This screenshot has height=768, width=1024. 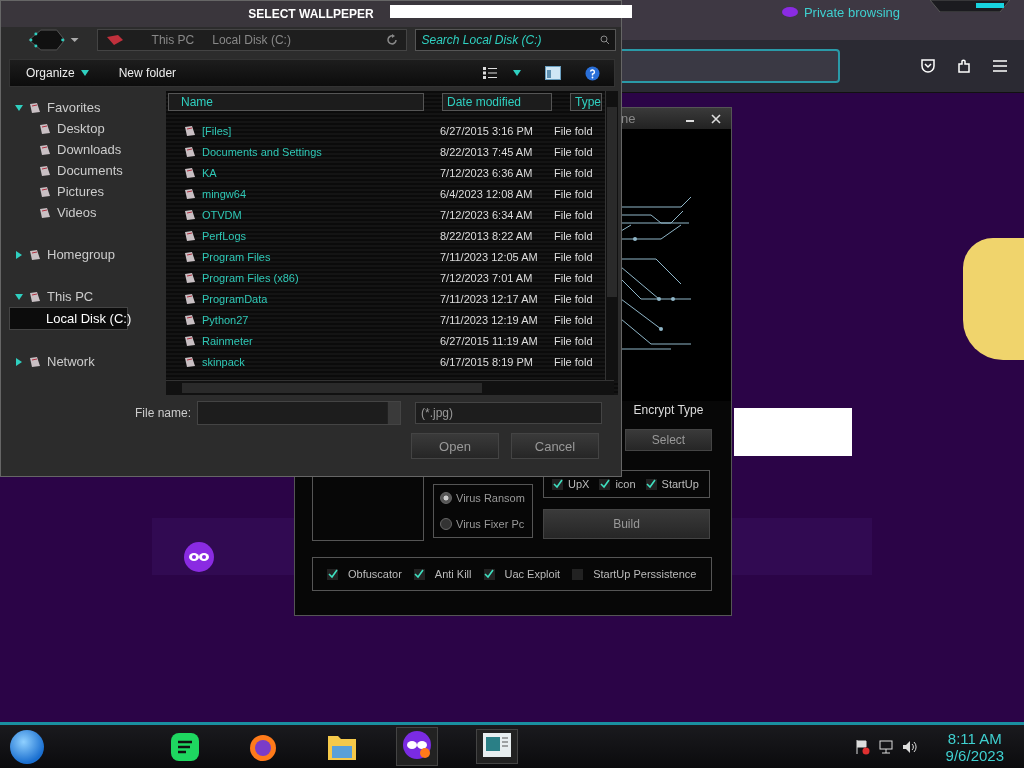 What do you see at coordinates (964, 66) in the screenshot?
I see `puzzle-icon` at bounding box center [964, 66].